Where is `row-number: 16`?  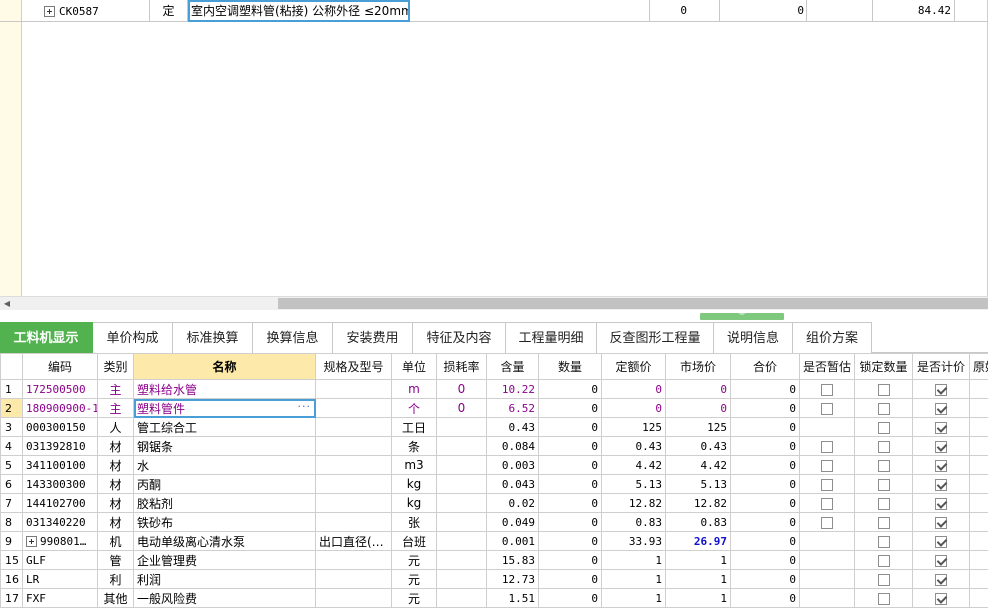
row-number: 16 is located at coordinates (11, 579).